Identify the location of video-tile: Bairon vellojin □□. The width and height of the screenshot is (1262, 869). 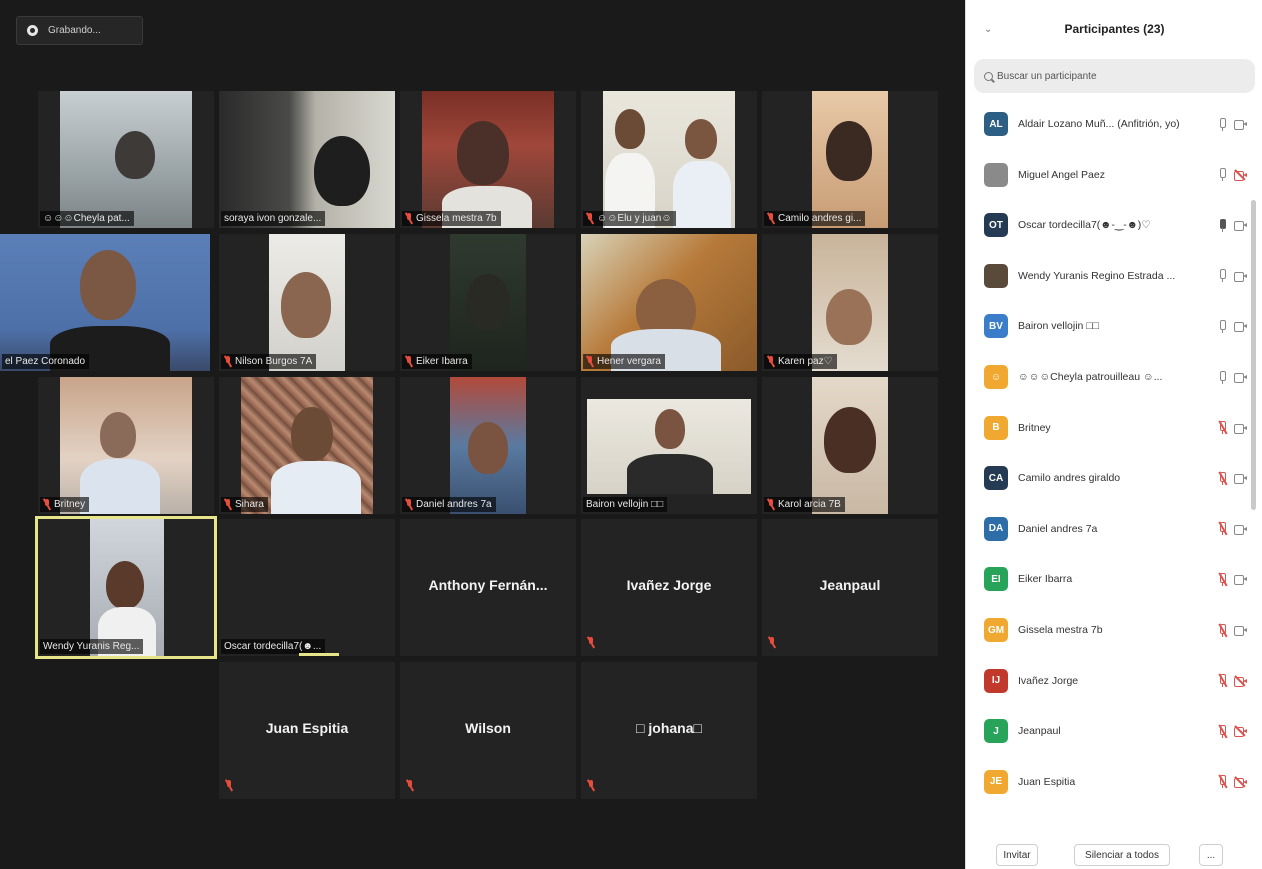
(669, 445).